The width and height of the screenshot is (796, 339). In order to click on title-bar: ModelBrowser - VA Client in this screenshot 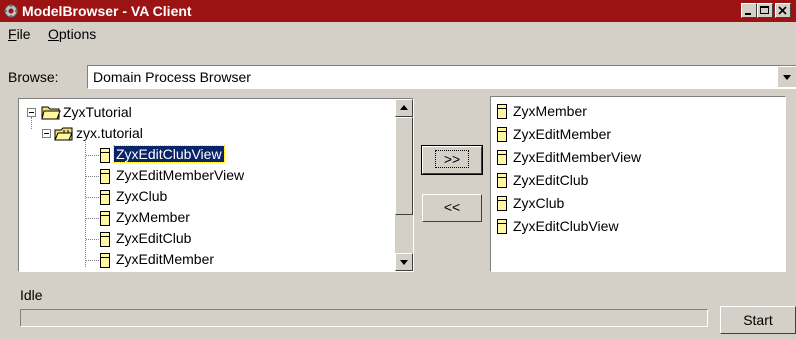, I will do `click(398, 11)`.